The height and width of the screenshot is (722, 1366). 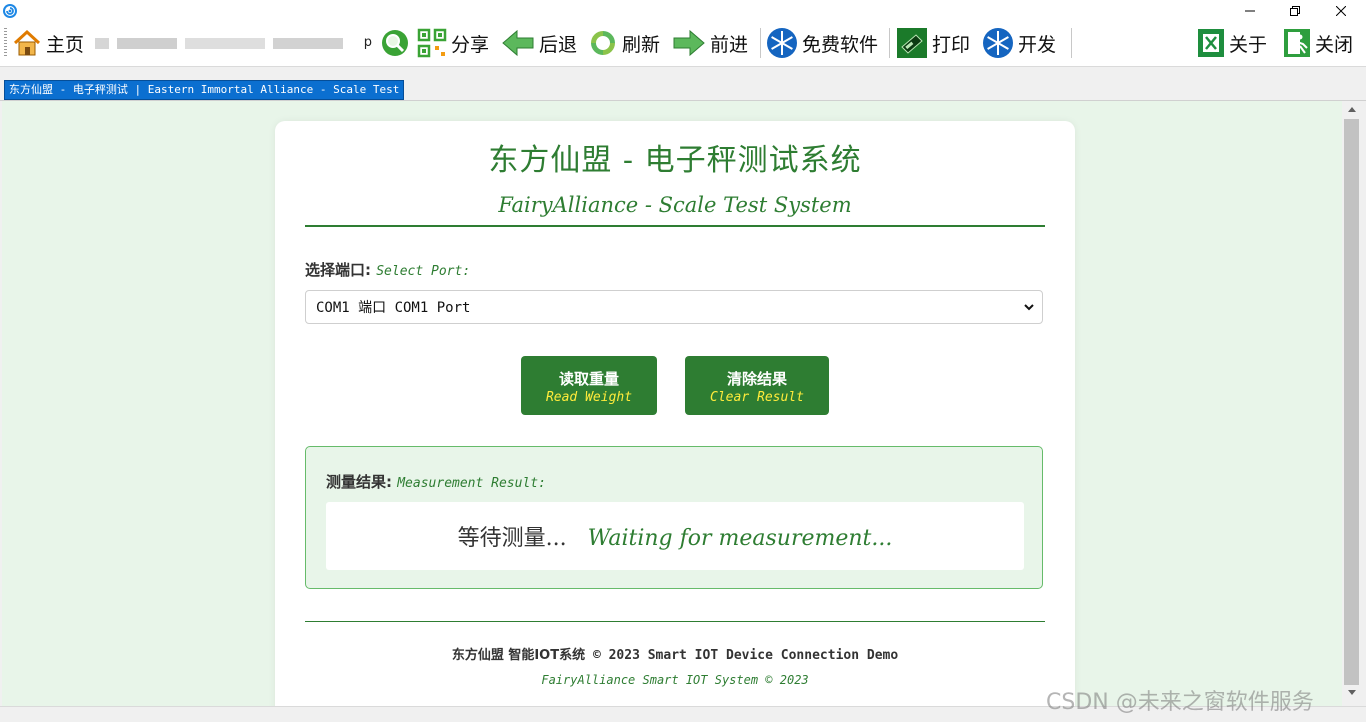 What do you see at coordinates (558, 44) in the screenshot?
I see `back-label: 后退` at bounding box center [558, 44].